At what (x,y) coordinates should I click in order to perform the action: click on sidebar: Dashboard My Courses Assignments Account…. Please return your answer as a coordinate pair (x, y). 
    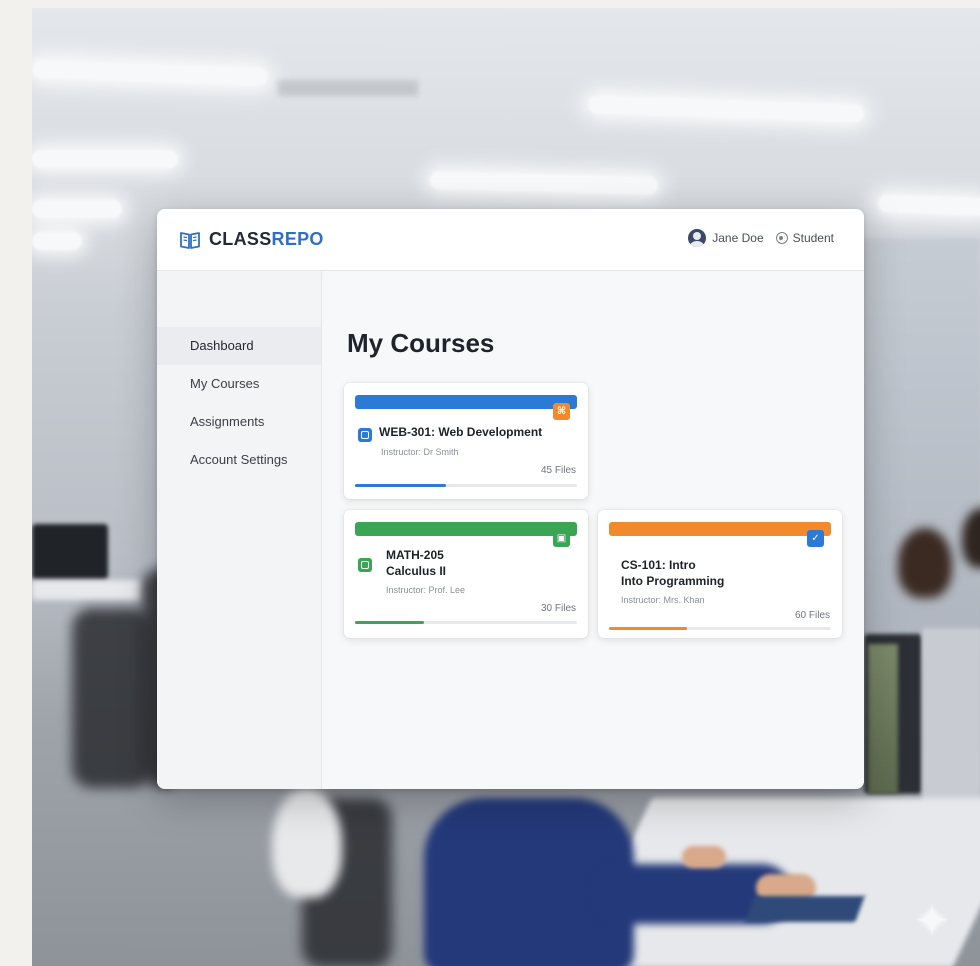
    Looking at the image, I should click on (239, 530).